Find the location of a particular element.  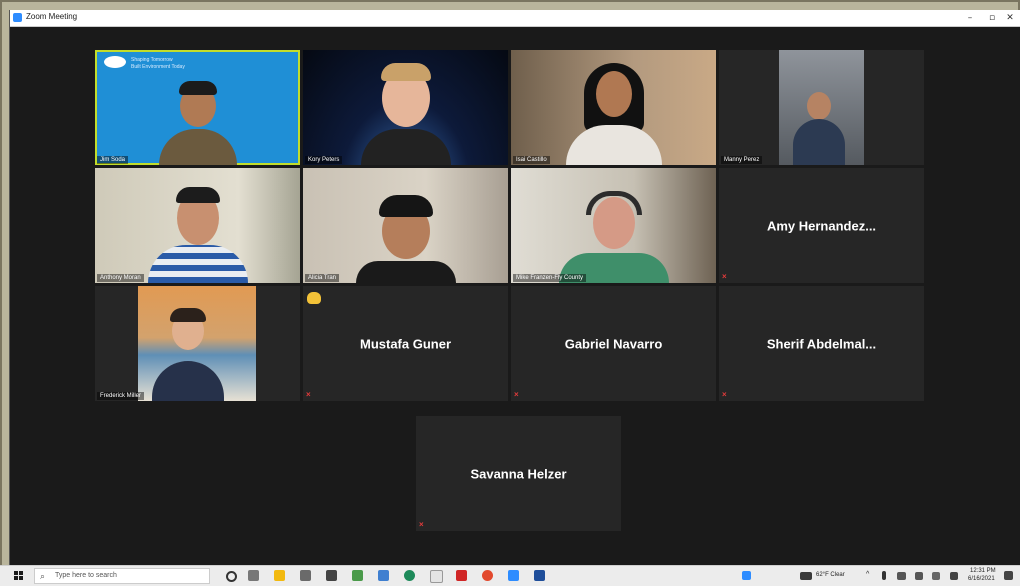

window-title: Zoom Meeting is located at coordinates (52, 16).